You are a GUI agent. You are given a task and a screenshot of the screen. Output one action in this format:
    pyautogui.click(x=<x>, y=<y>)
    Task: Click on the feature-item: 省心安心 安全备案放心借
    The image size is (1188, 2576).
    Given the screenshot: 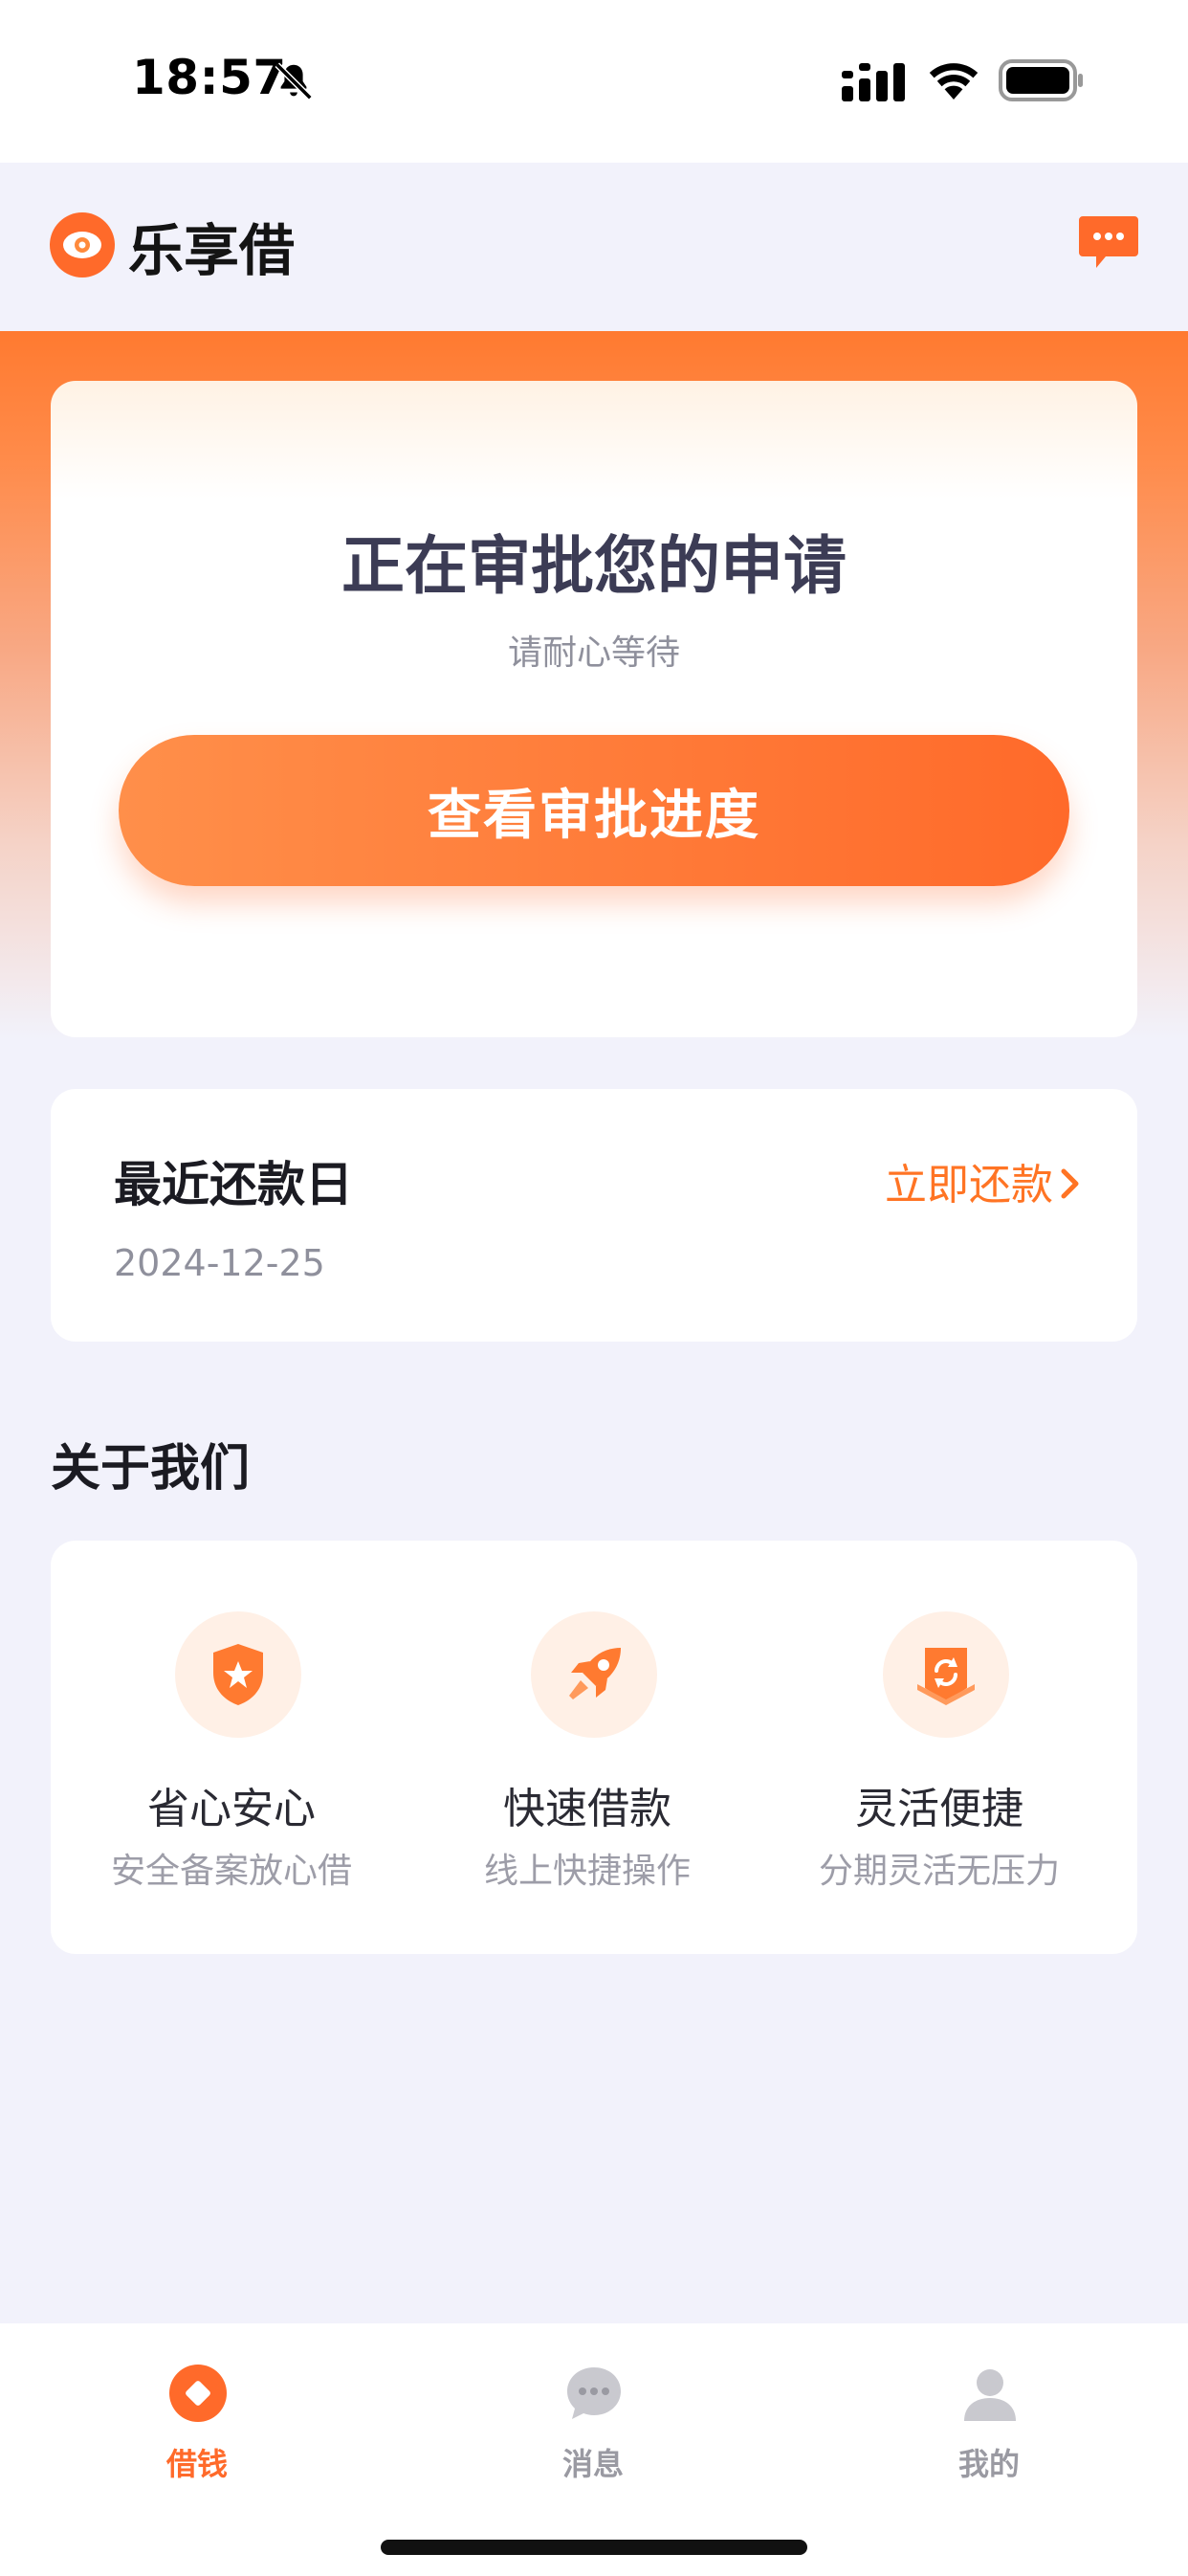 What is the action you would take?
    pyautogui.click(x=231, y=1747)
    